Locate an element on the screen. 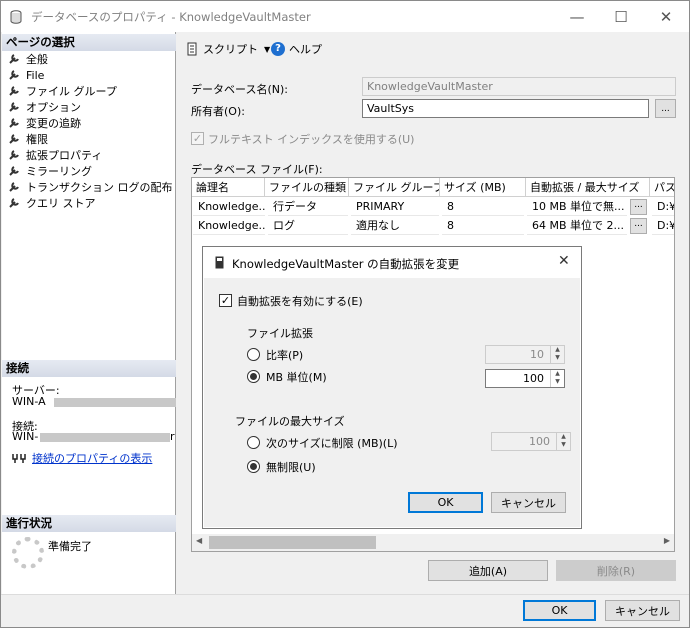 The image size is (690, 628). select-page-header: ページの選択 is located at coordinates (89, 42).